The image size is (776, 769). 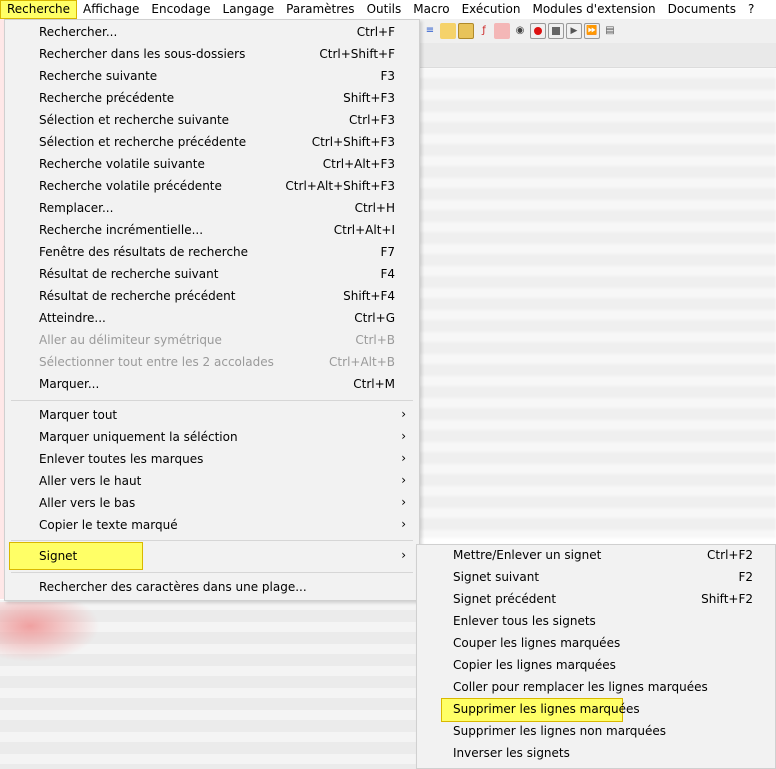 I want to click on menu-item-label: Recherche volatile suivante, so click(x=122, y=164).